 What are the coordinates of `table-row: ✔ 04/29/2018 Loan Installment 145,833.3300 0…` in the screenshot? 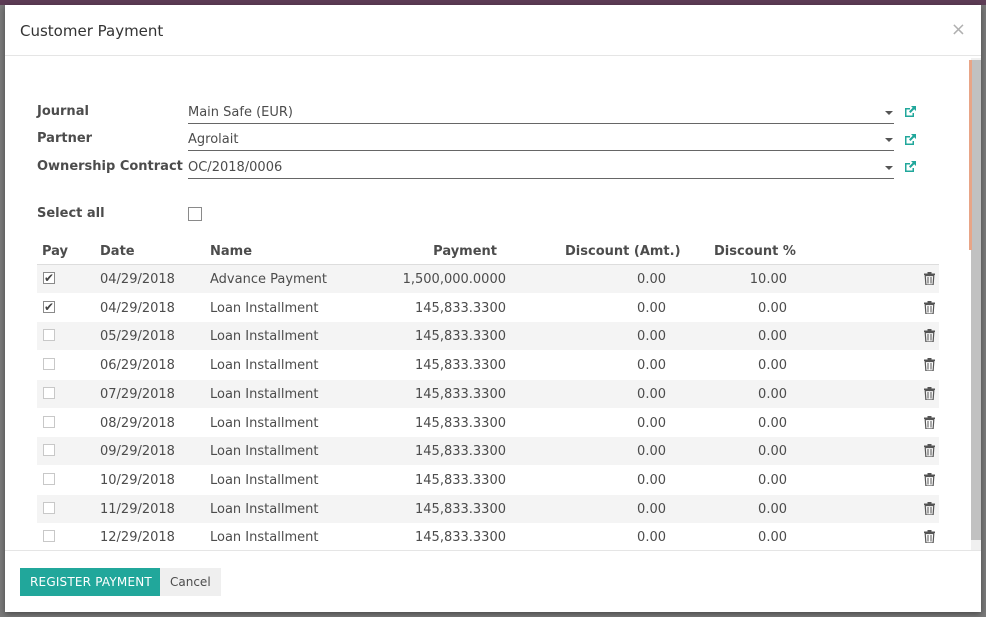 It's located at (488, 308).